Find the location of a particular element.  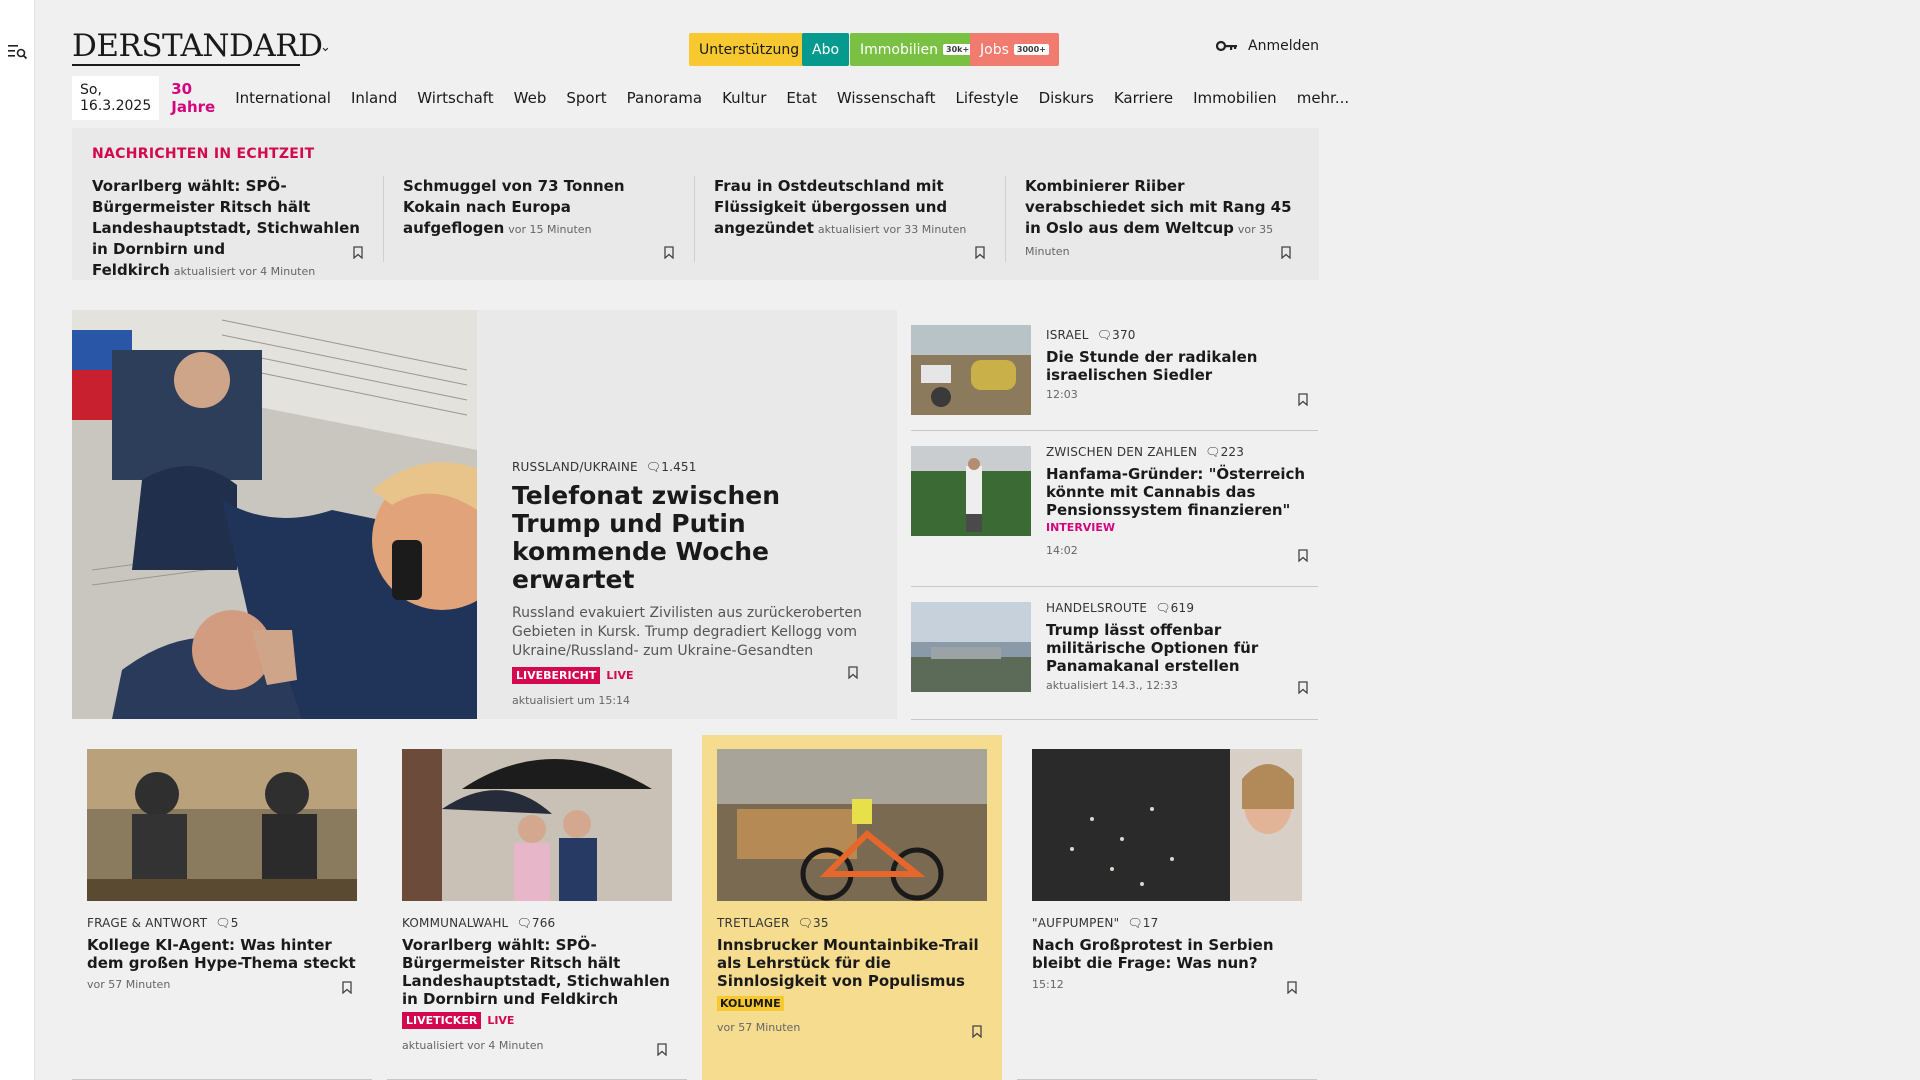

divider is located at coordinates (1005, 219).